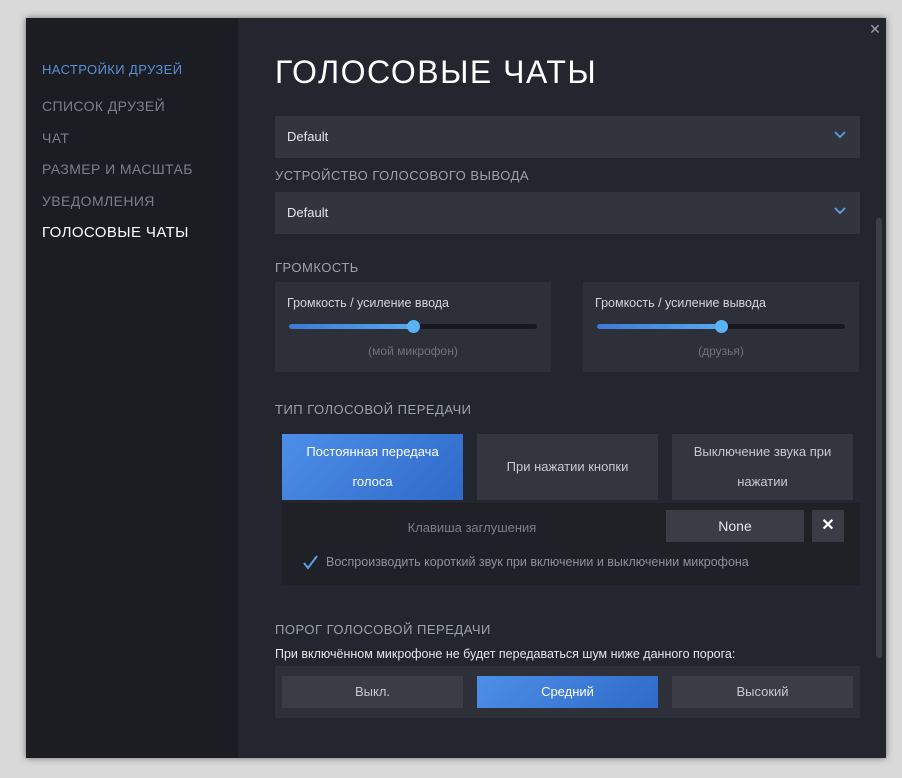 This screenshot has width=902, height=778. Describe the element at coordinates (680, 303) in the screenshot. I see `output-volume-title: Громкость / усиление вывода` at that location.